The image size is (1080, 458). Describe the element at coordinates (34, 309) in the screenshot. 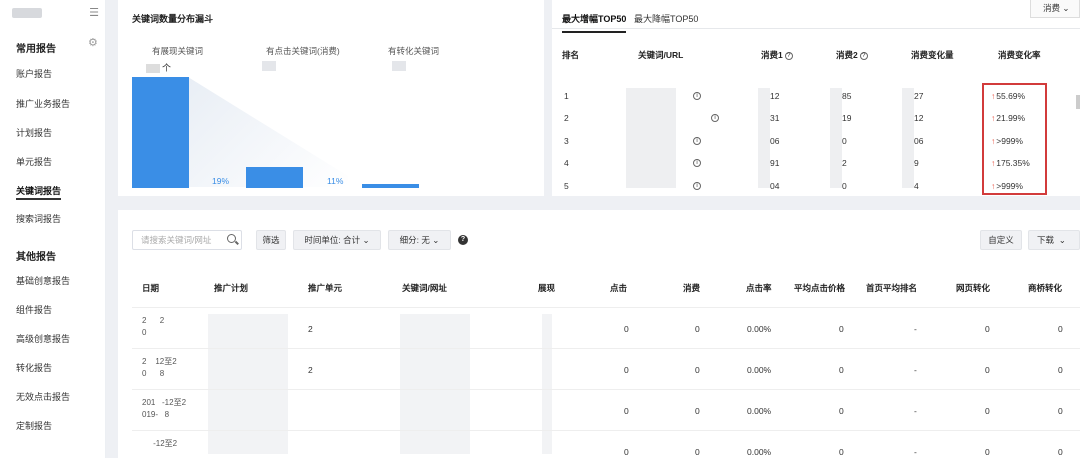

I see `sidebar-item-component: 组件报告` at that location.